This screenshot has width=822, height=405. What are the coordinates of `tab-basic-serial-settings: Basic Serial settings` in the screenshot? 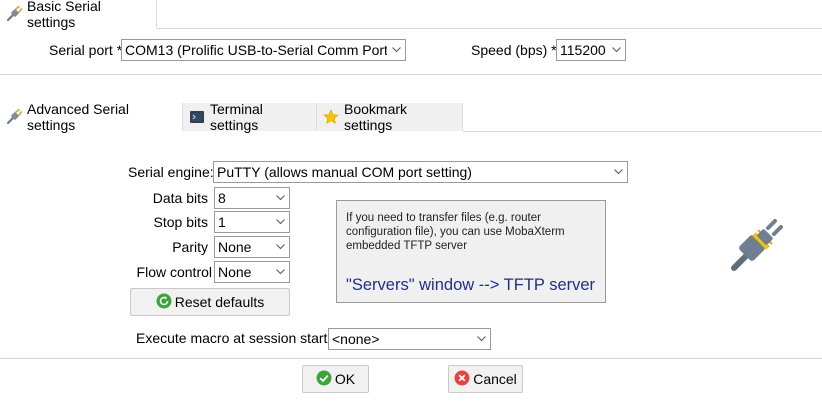 It's located at (78, 15).